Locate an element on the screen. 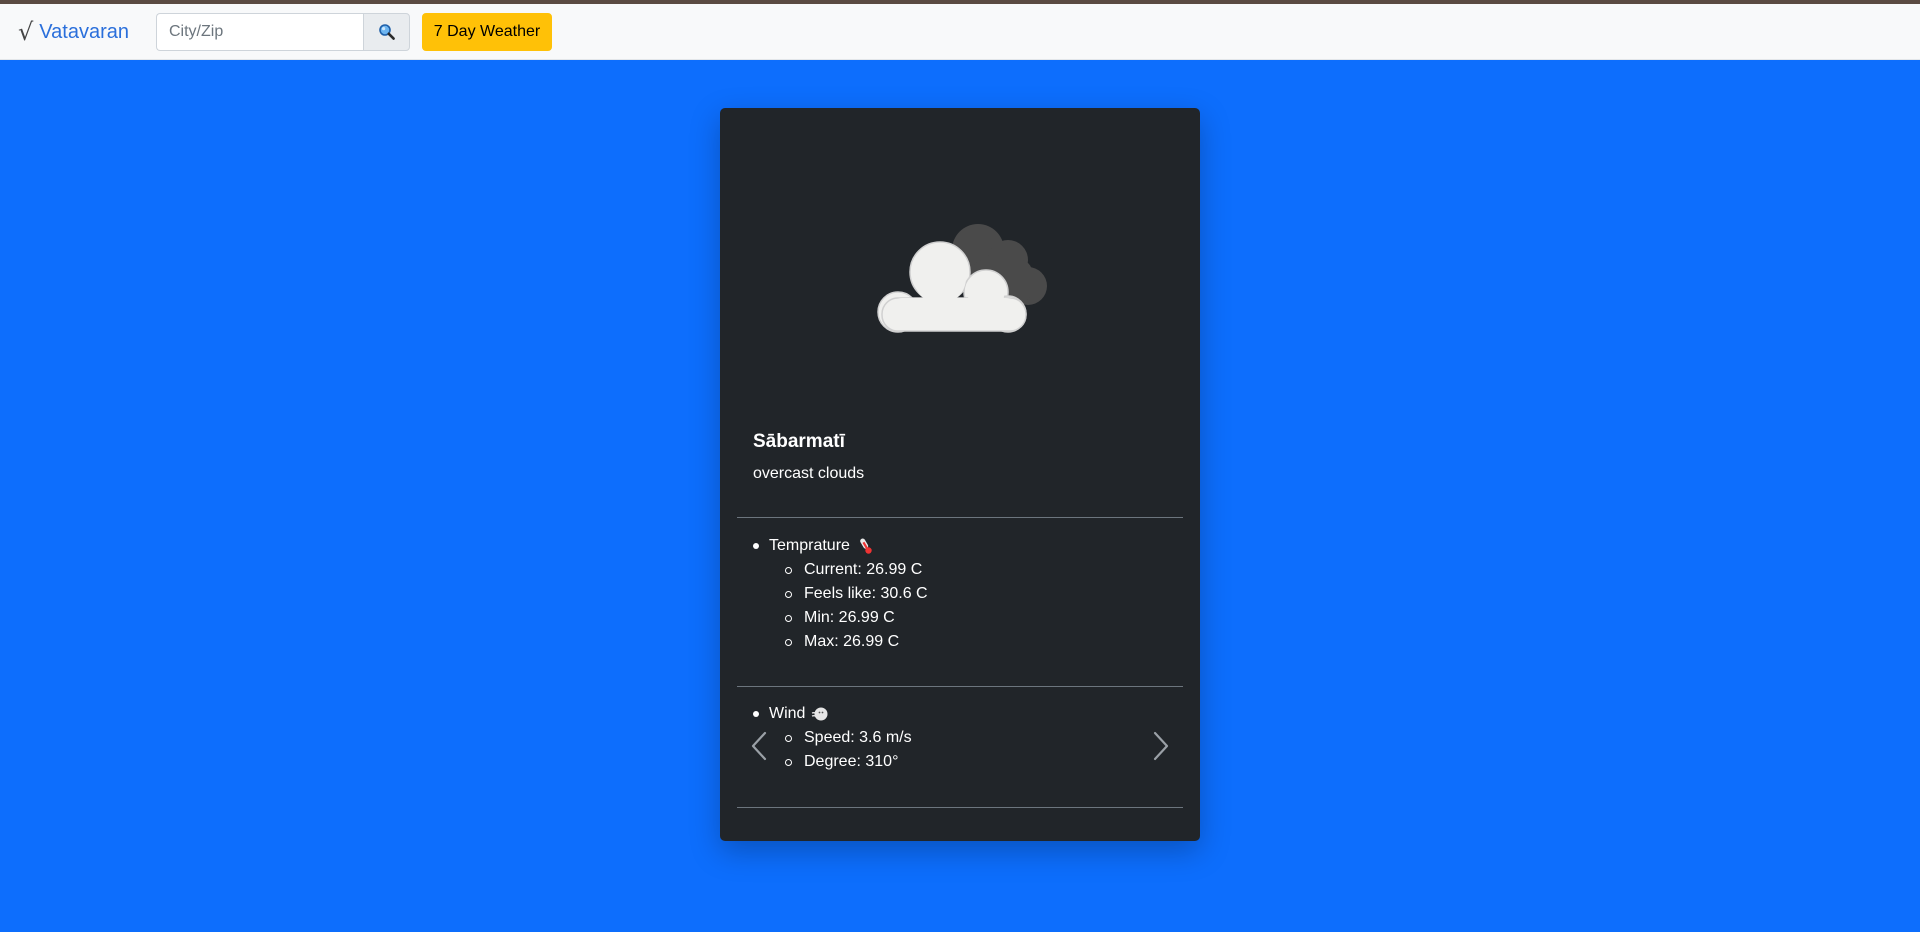 The width and height of the screenshot is (1920, 932). wind-face-icon is located at coordinates (820, 714).